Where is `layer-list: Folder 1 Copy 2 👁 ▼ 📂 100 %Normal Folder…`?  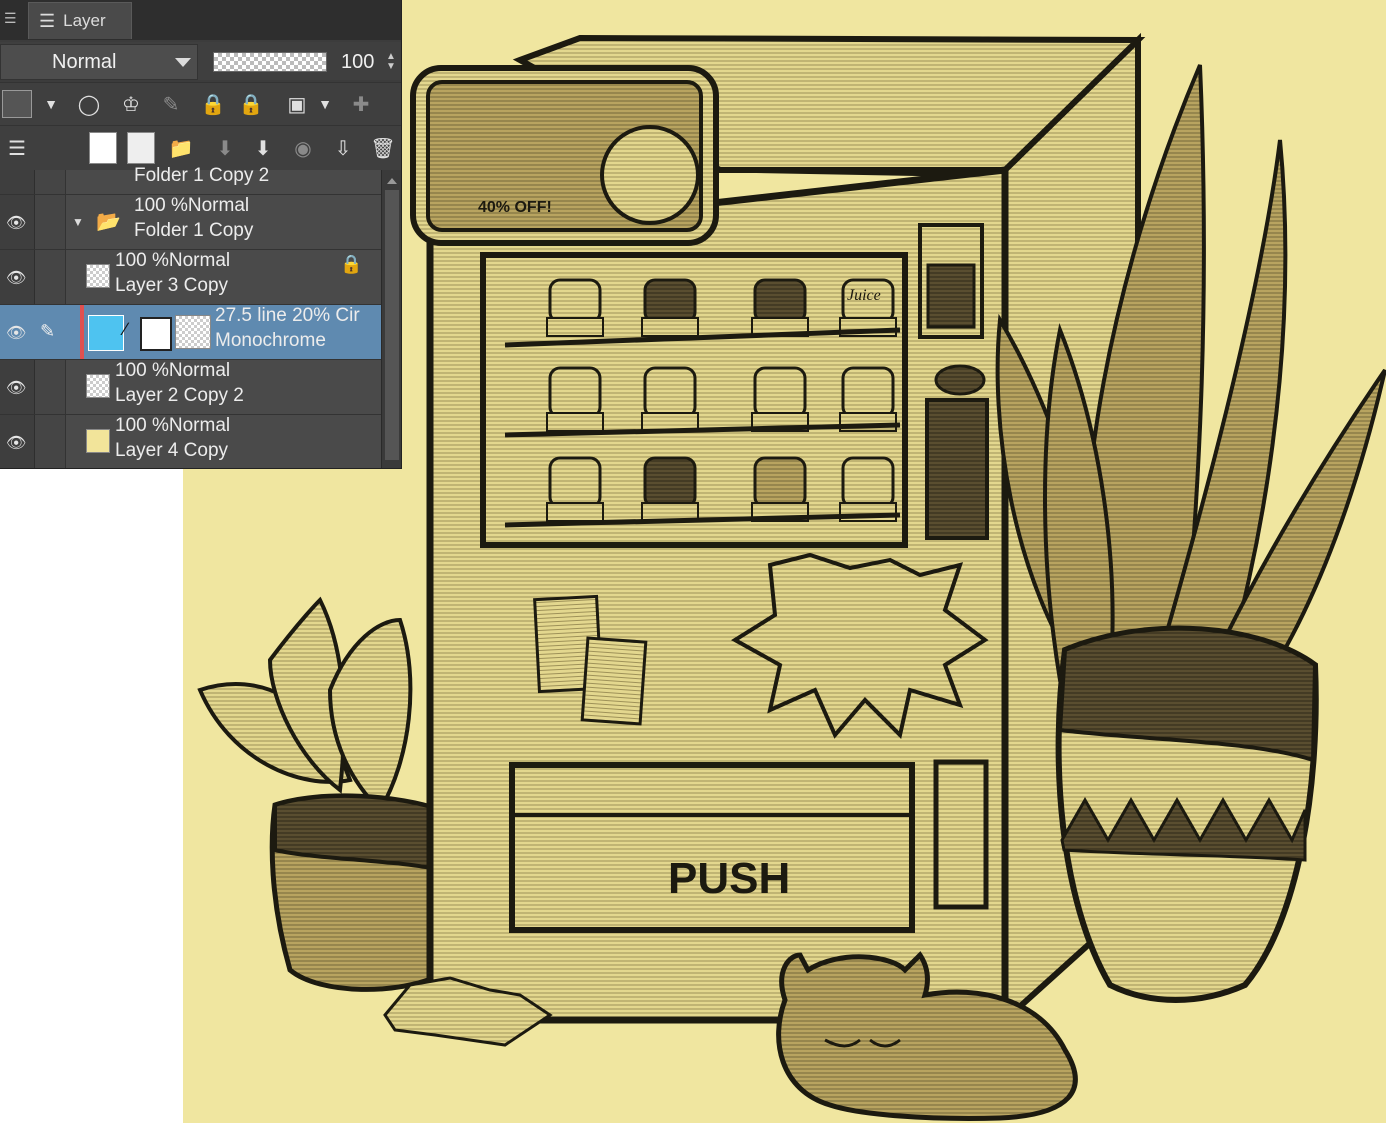
layer-list: Folder 1 Copy 2 👁 ▼ 📂 100 %Normal Folder… is located at coordinates (200, 316).